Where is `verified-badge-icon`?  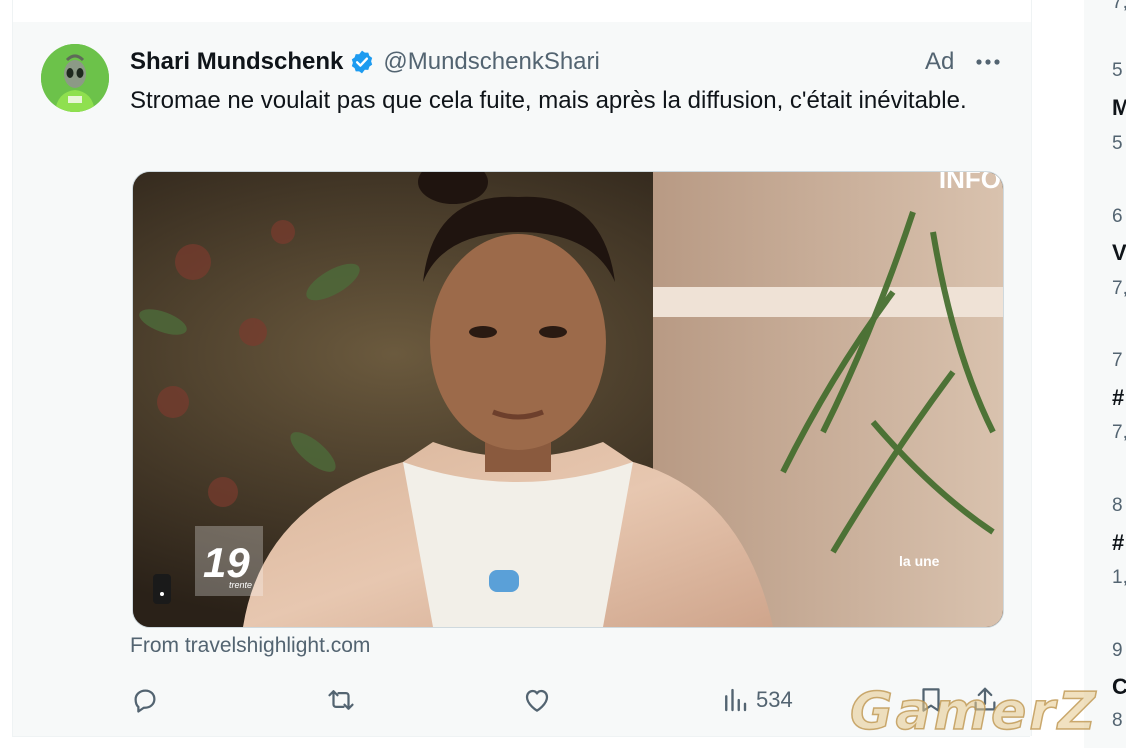 verified-badge-icon is located at coordinates (362, 62).